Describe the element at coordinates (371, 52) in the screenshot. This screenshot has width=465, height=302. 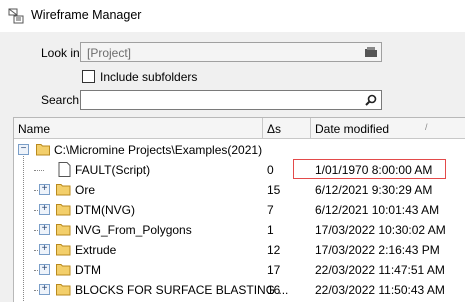
I see `browse-folder-icon` at that location.